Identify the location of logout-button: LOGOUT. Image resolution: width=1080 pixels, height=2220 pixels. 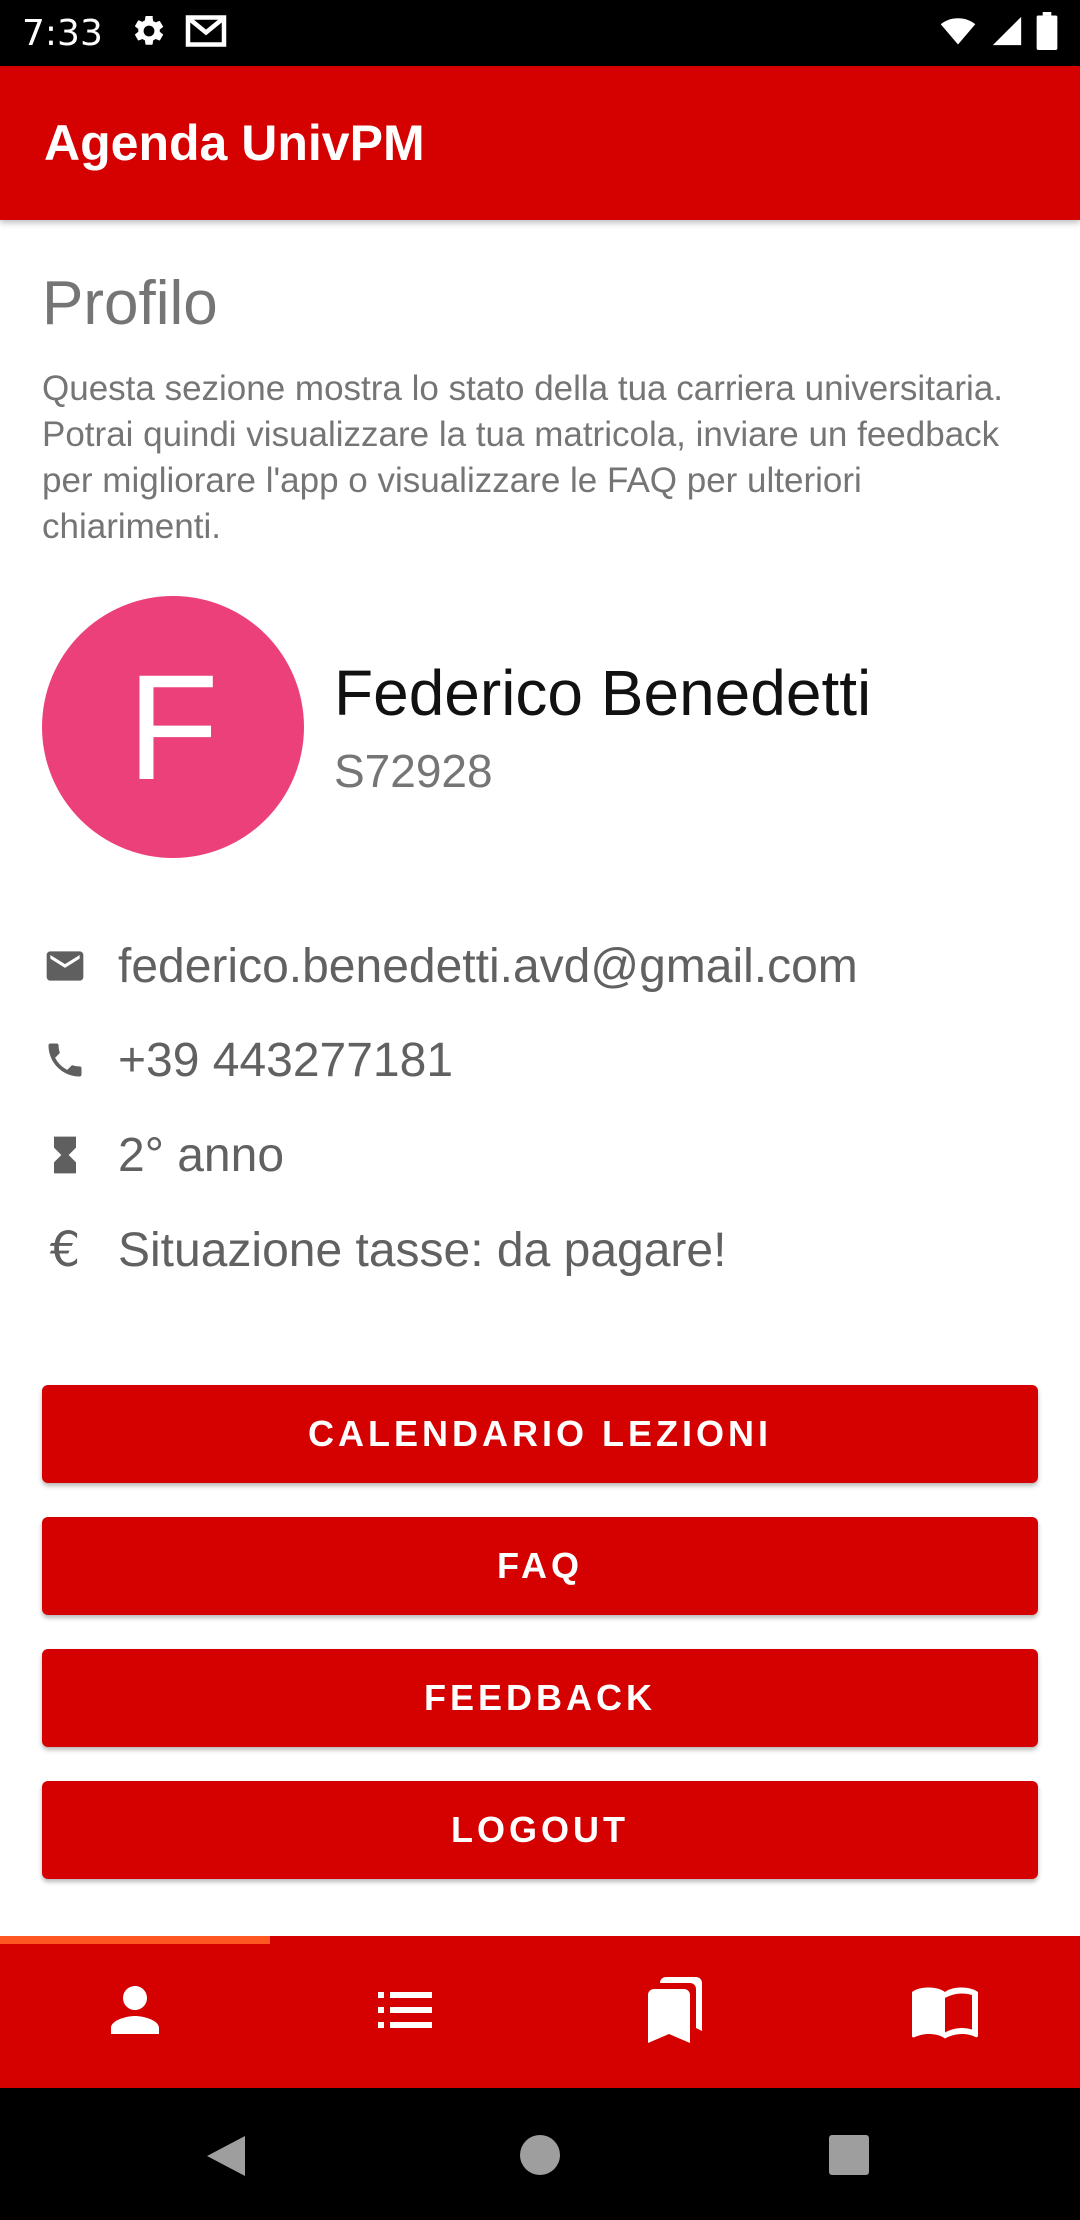
(540, 1830).